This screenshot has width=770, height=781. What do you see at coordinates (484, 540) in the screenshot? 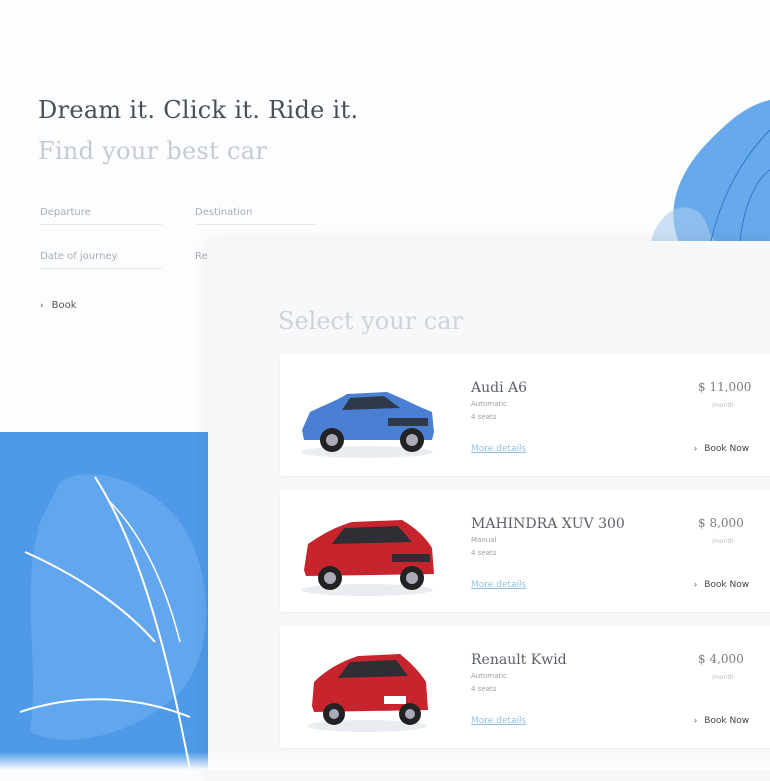
I see `car-transmission: Manual` at bounding box center [484, 540].